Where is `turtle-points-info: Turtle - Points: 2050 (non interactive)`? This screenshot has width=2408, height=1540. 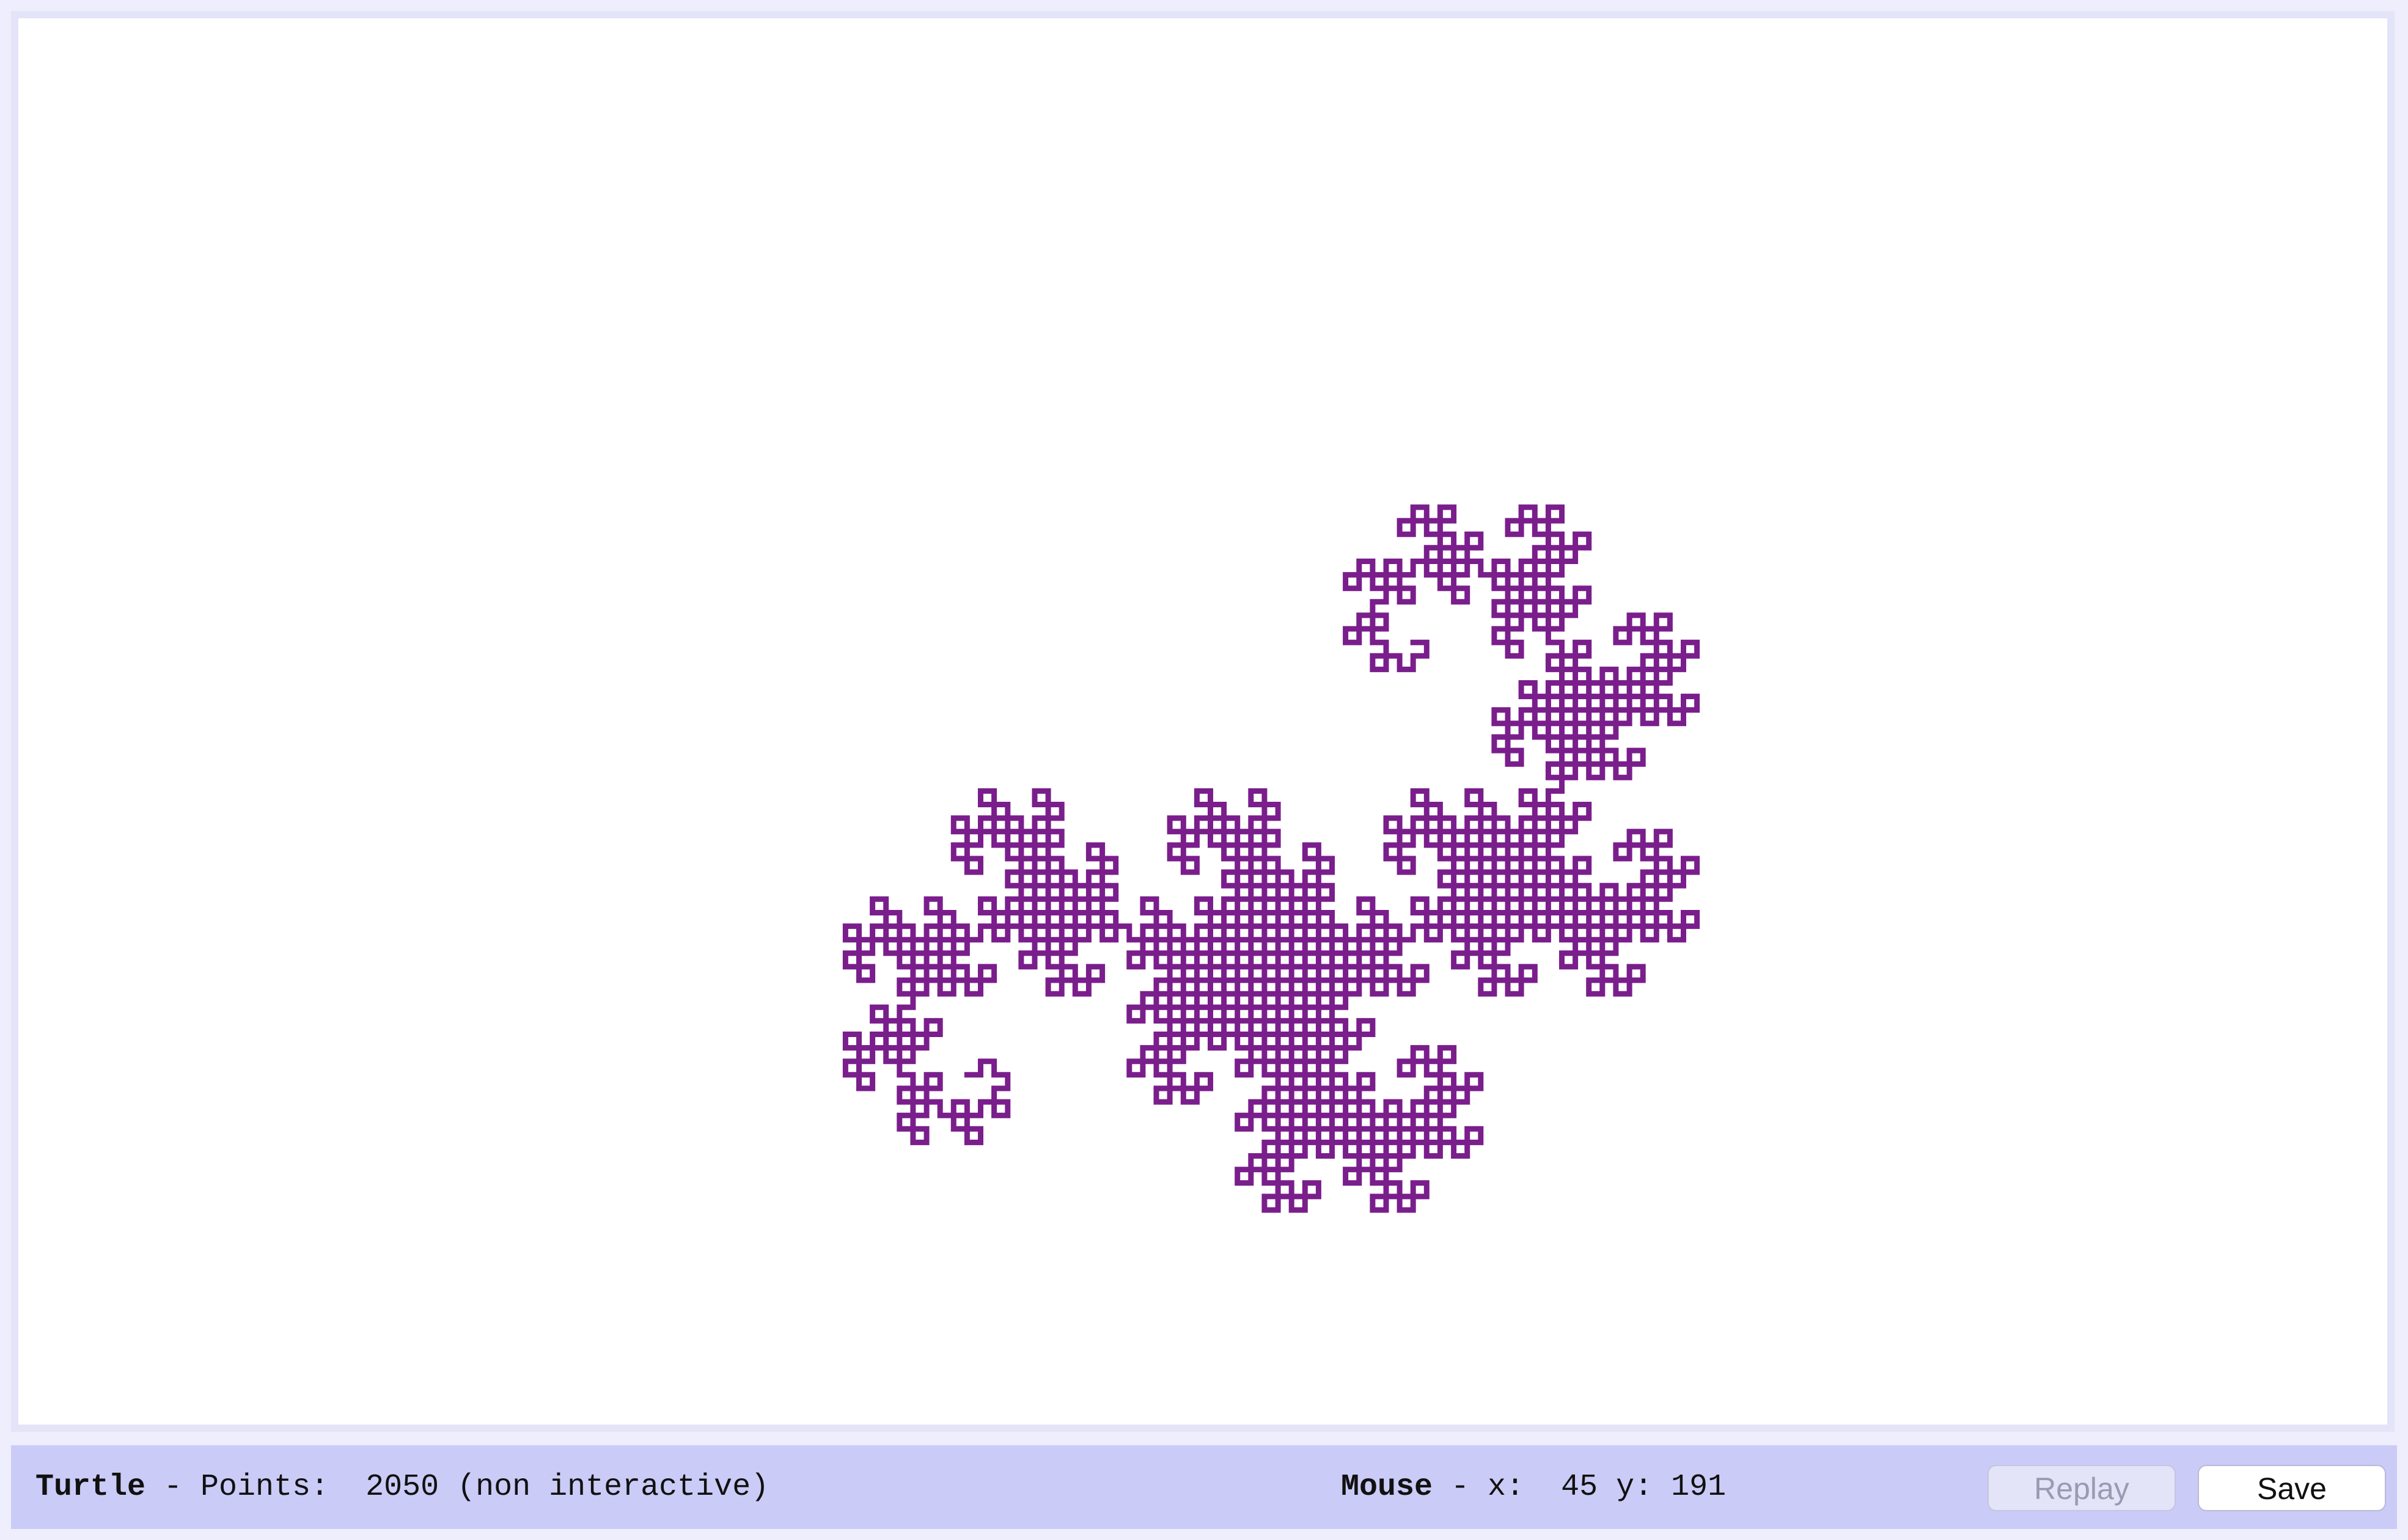
turtle-points-info: Turtle - Points: 2050 (non interactive) is located at coordinates (402, 1487).